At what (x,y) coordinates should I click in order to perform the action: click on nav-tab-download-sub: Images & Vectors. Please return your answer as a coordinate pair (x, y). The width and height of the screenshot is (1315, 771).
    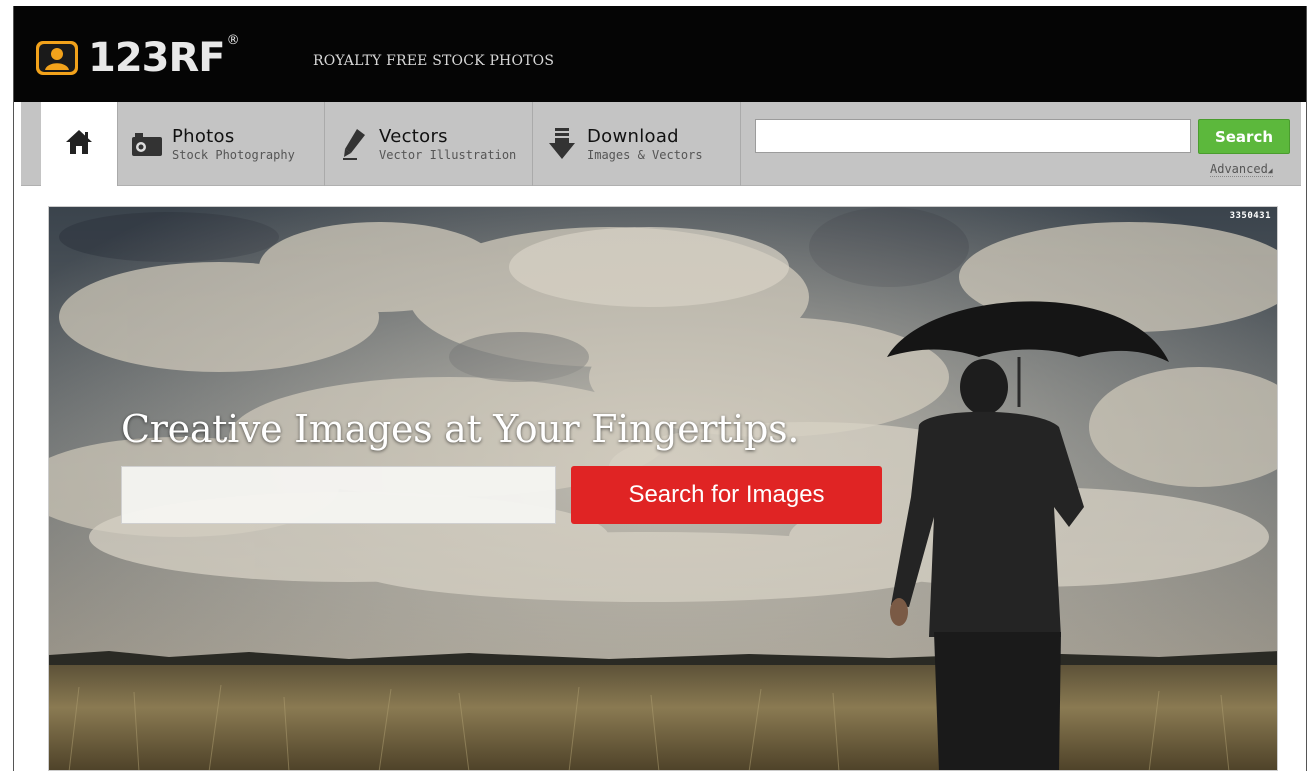
    Looking at the image, I should click on (645, 155).